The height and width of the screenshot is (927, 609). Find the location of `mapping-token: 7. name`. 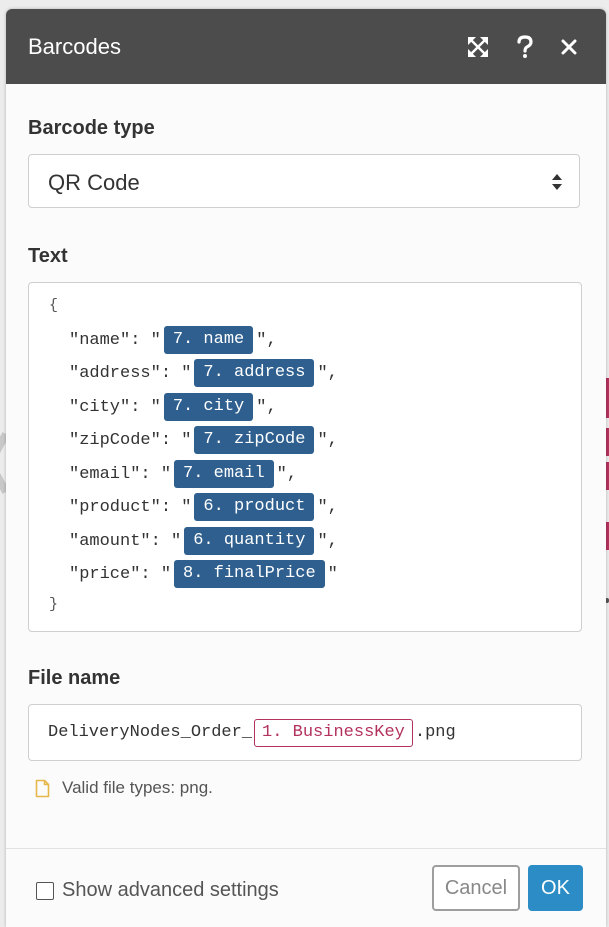

mapping-token: 7. name is located at coordinates (208, 340).